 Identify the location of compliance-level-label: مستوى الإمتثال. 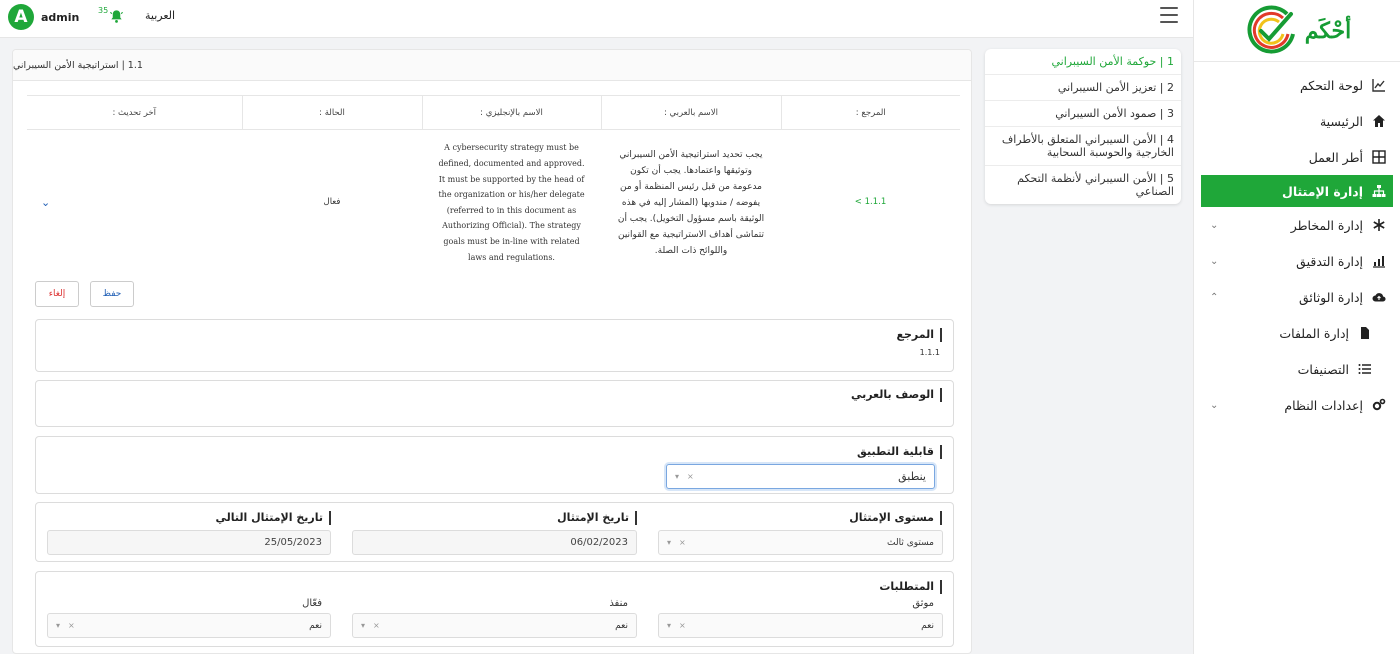
(895, 518).